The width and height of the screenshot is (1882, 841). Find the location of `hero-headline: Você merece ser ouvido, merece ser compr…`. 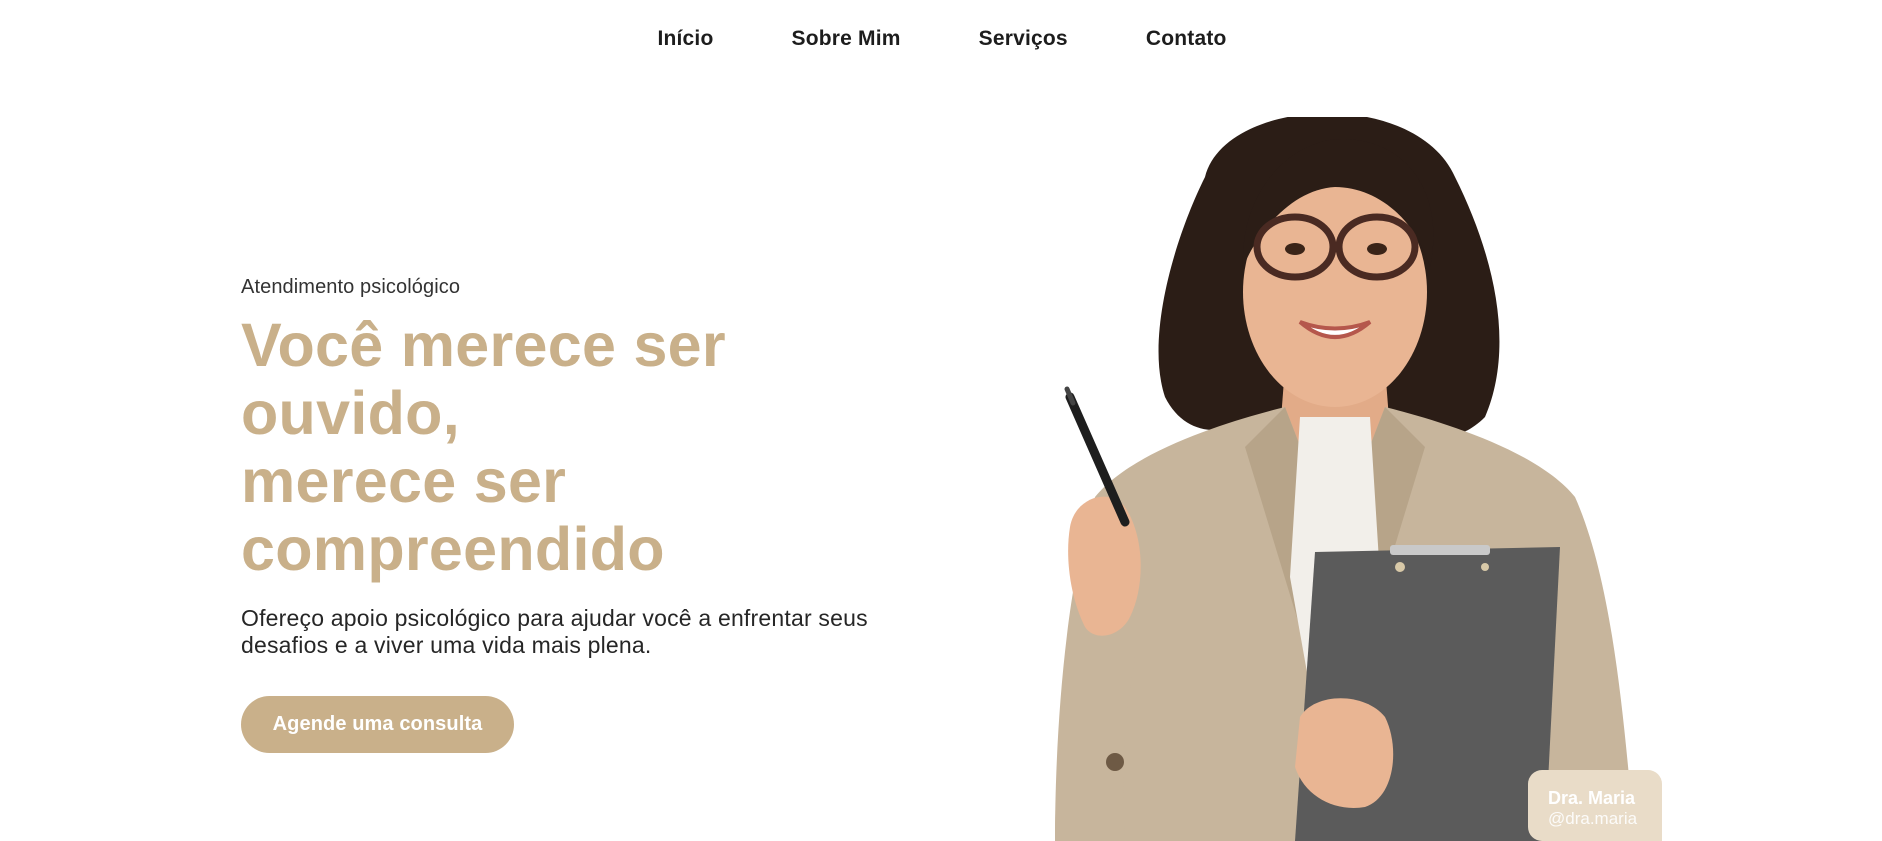

hero-headline: Você merece ser ouvido, merece ser compr… is located at coordinates (601, 447).